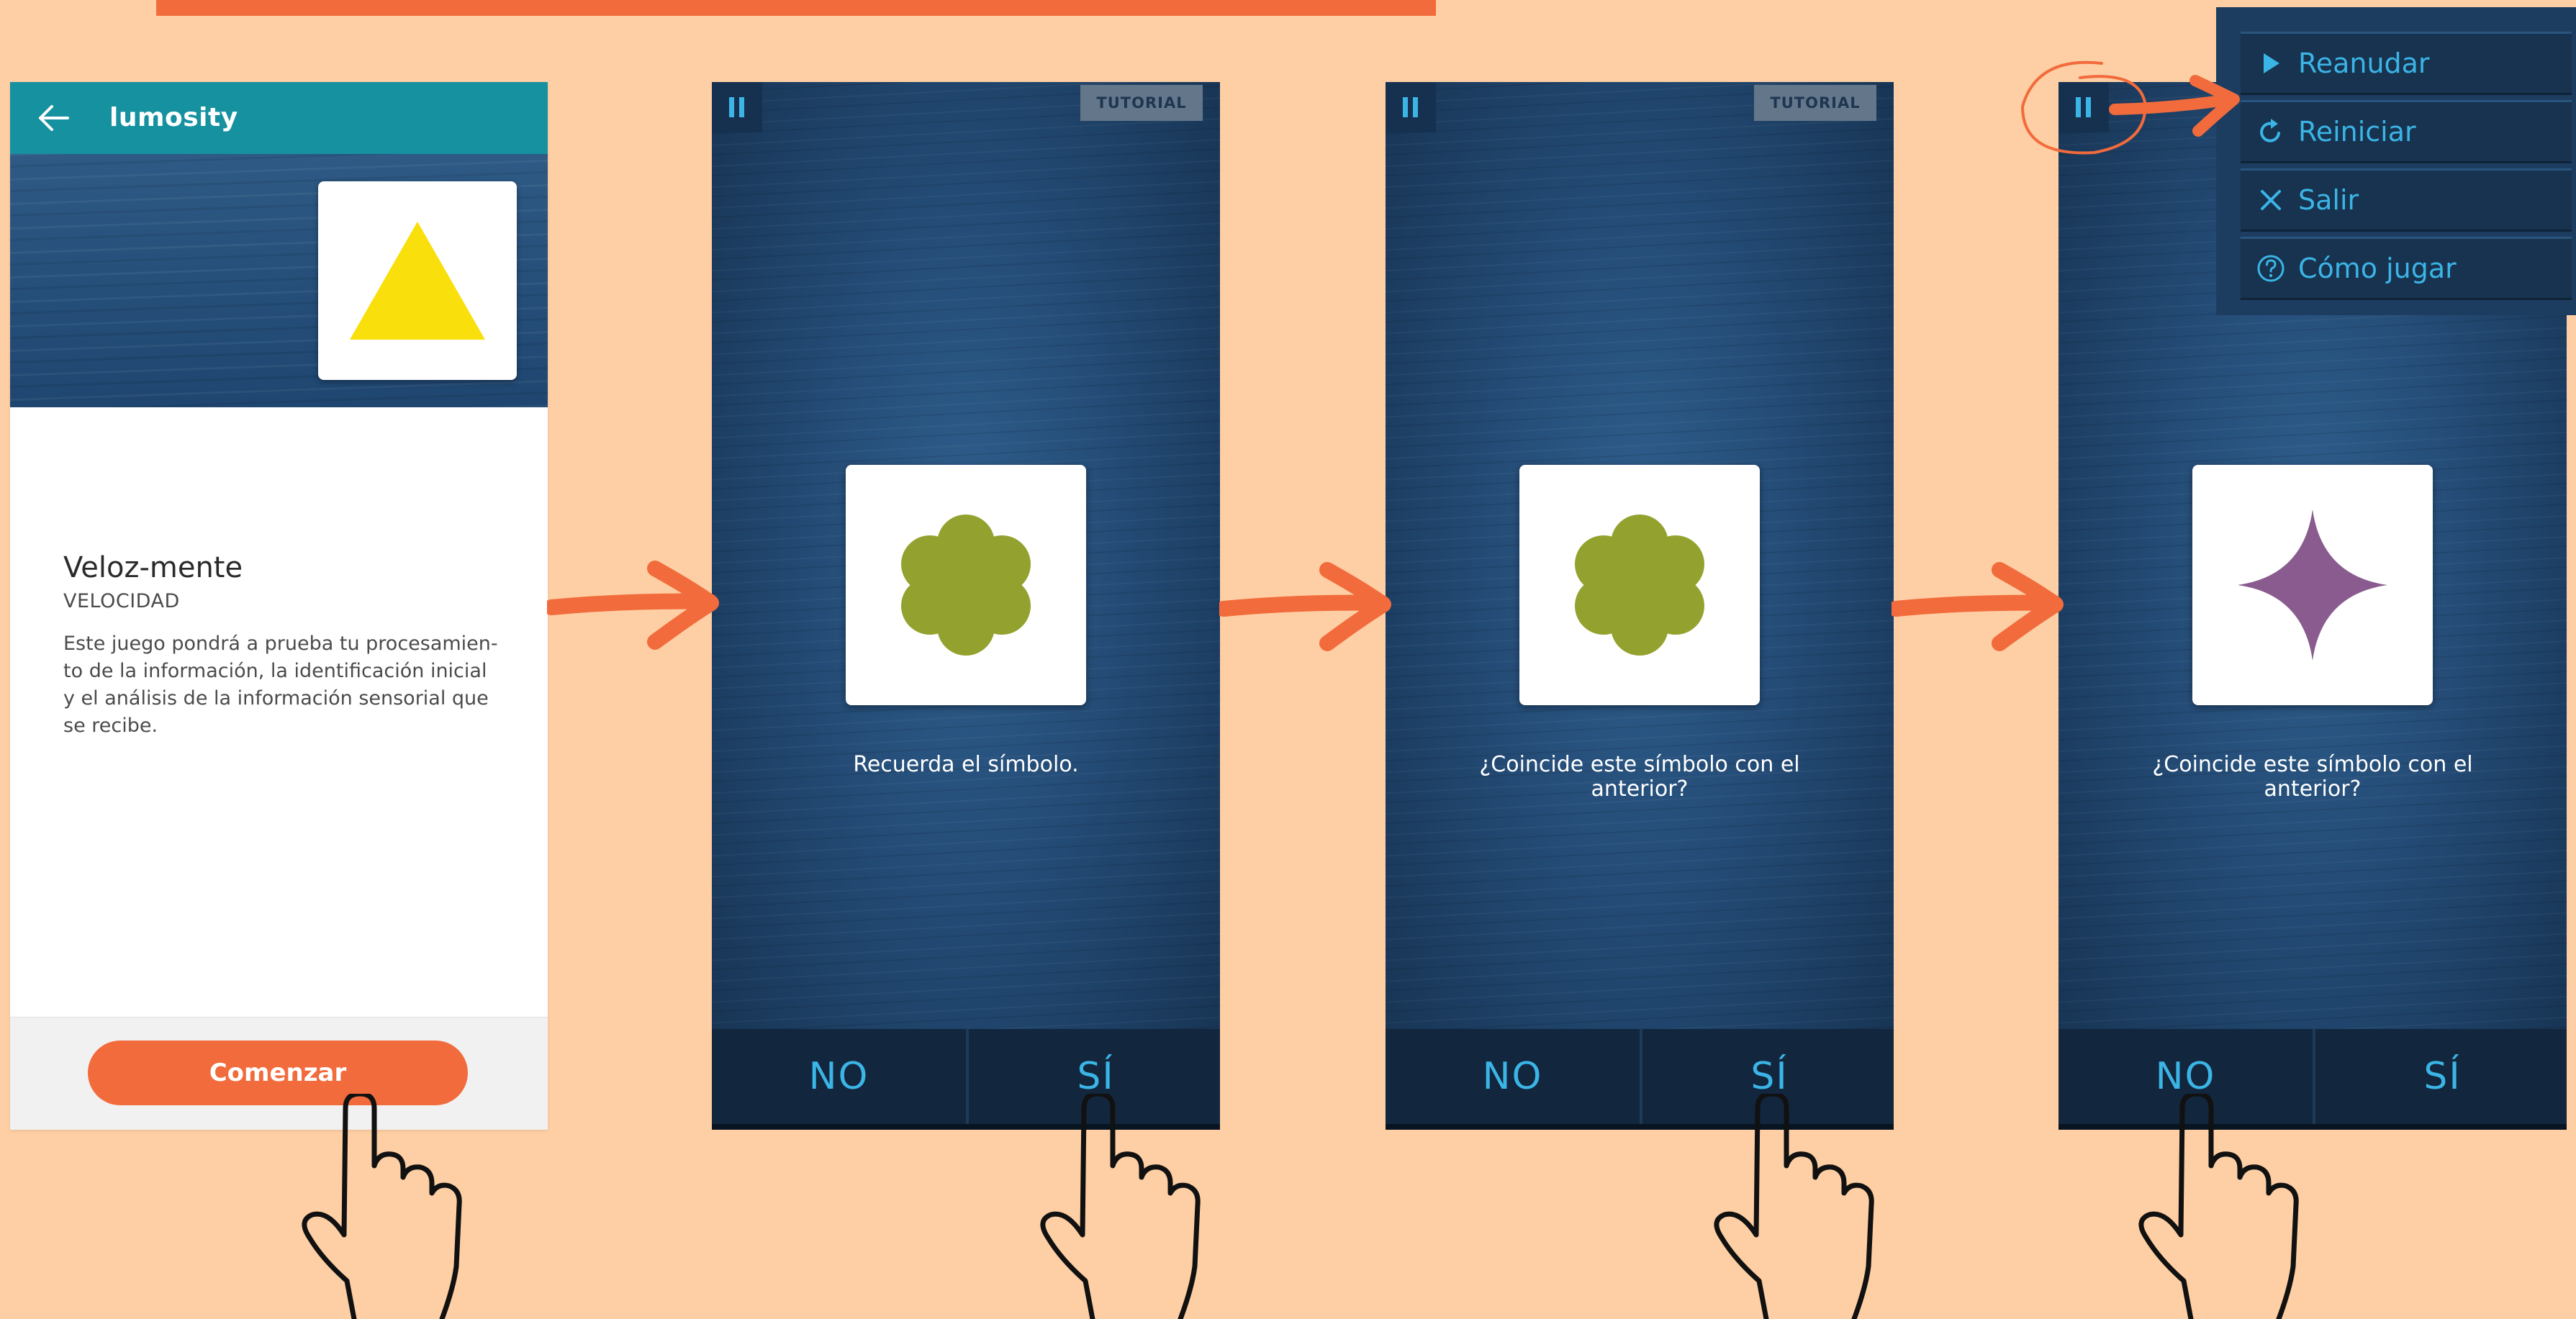 This screenshot has width=2576, height=1319. I want to click on menu-item-how-to-play: Cómo jugar, so click(2406, 268).